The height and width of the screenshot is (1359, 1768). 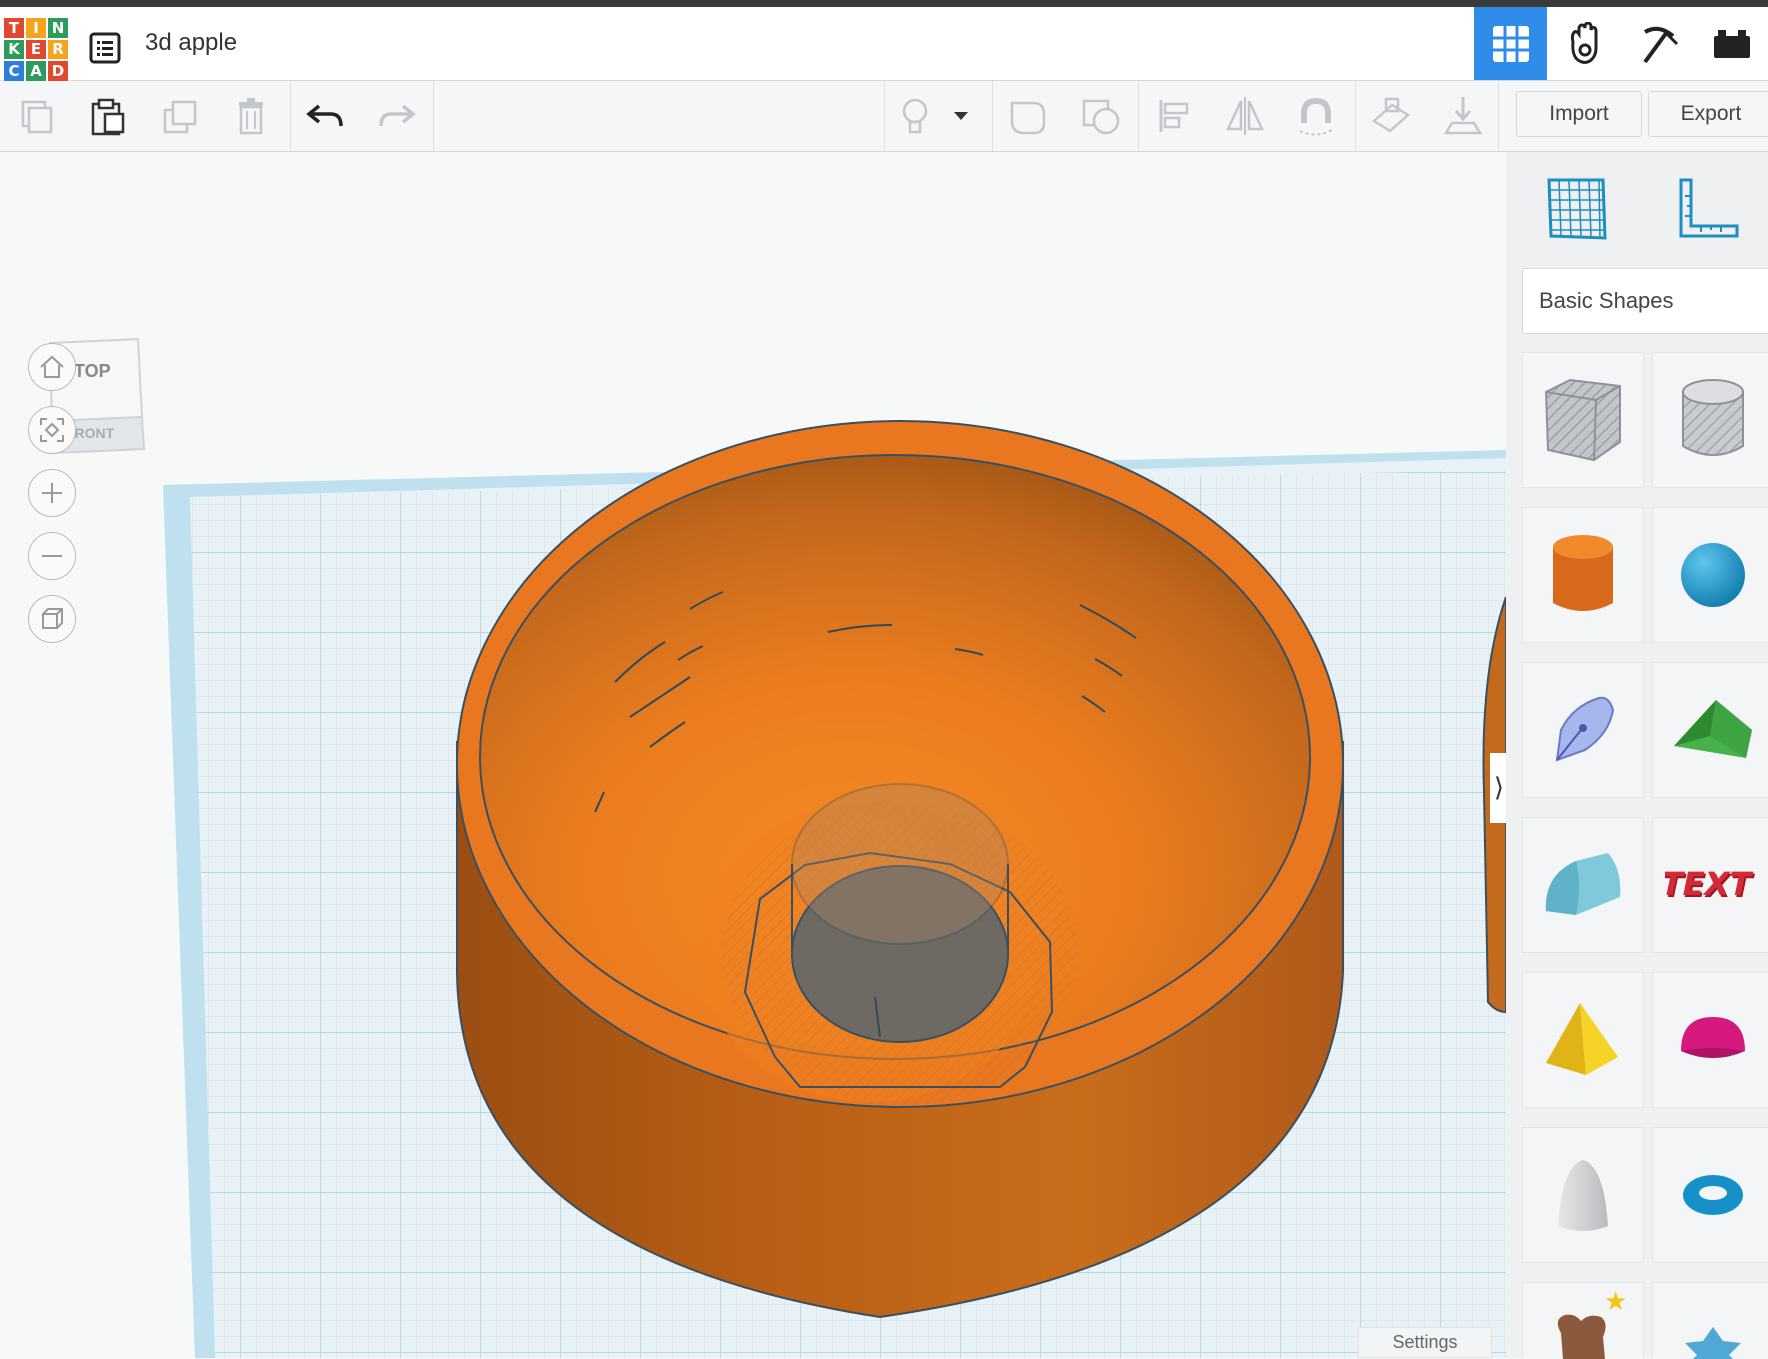 I want to click on cube-perspective-icon, so click(x=52, y=618).